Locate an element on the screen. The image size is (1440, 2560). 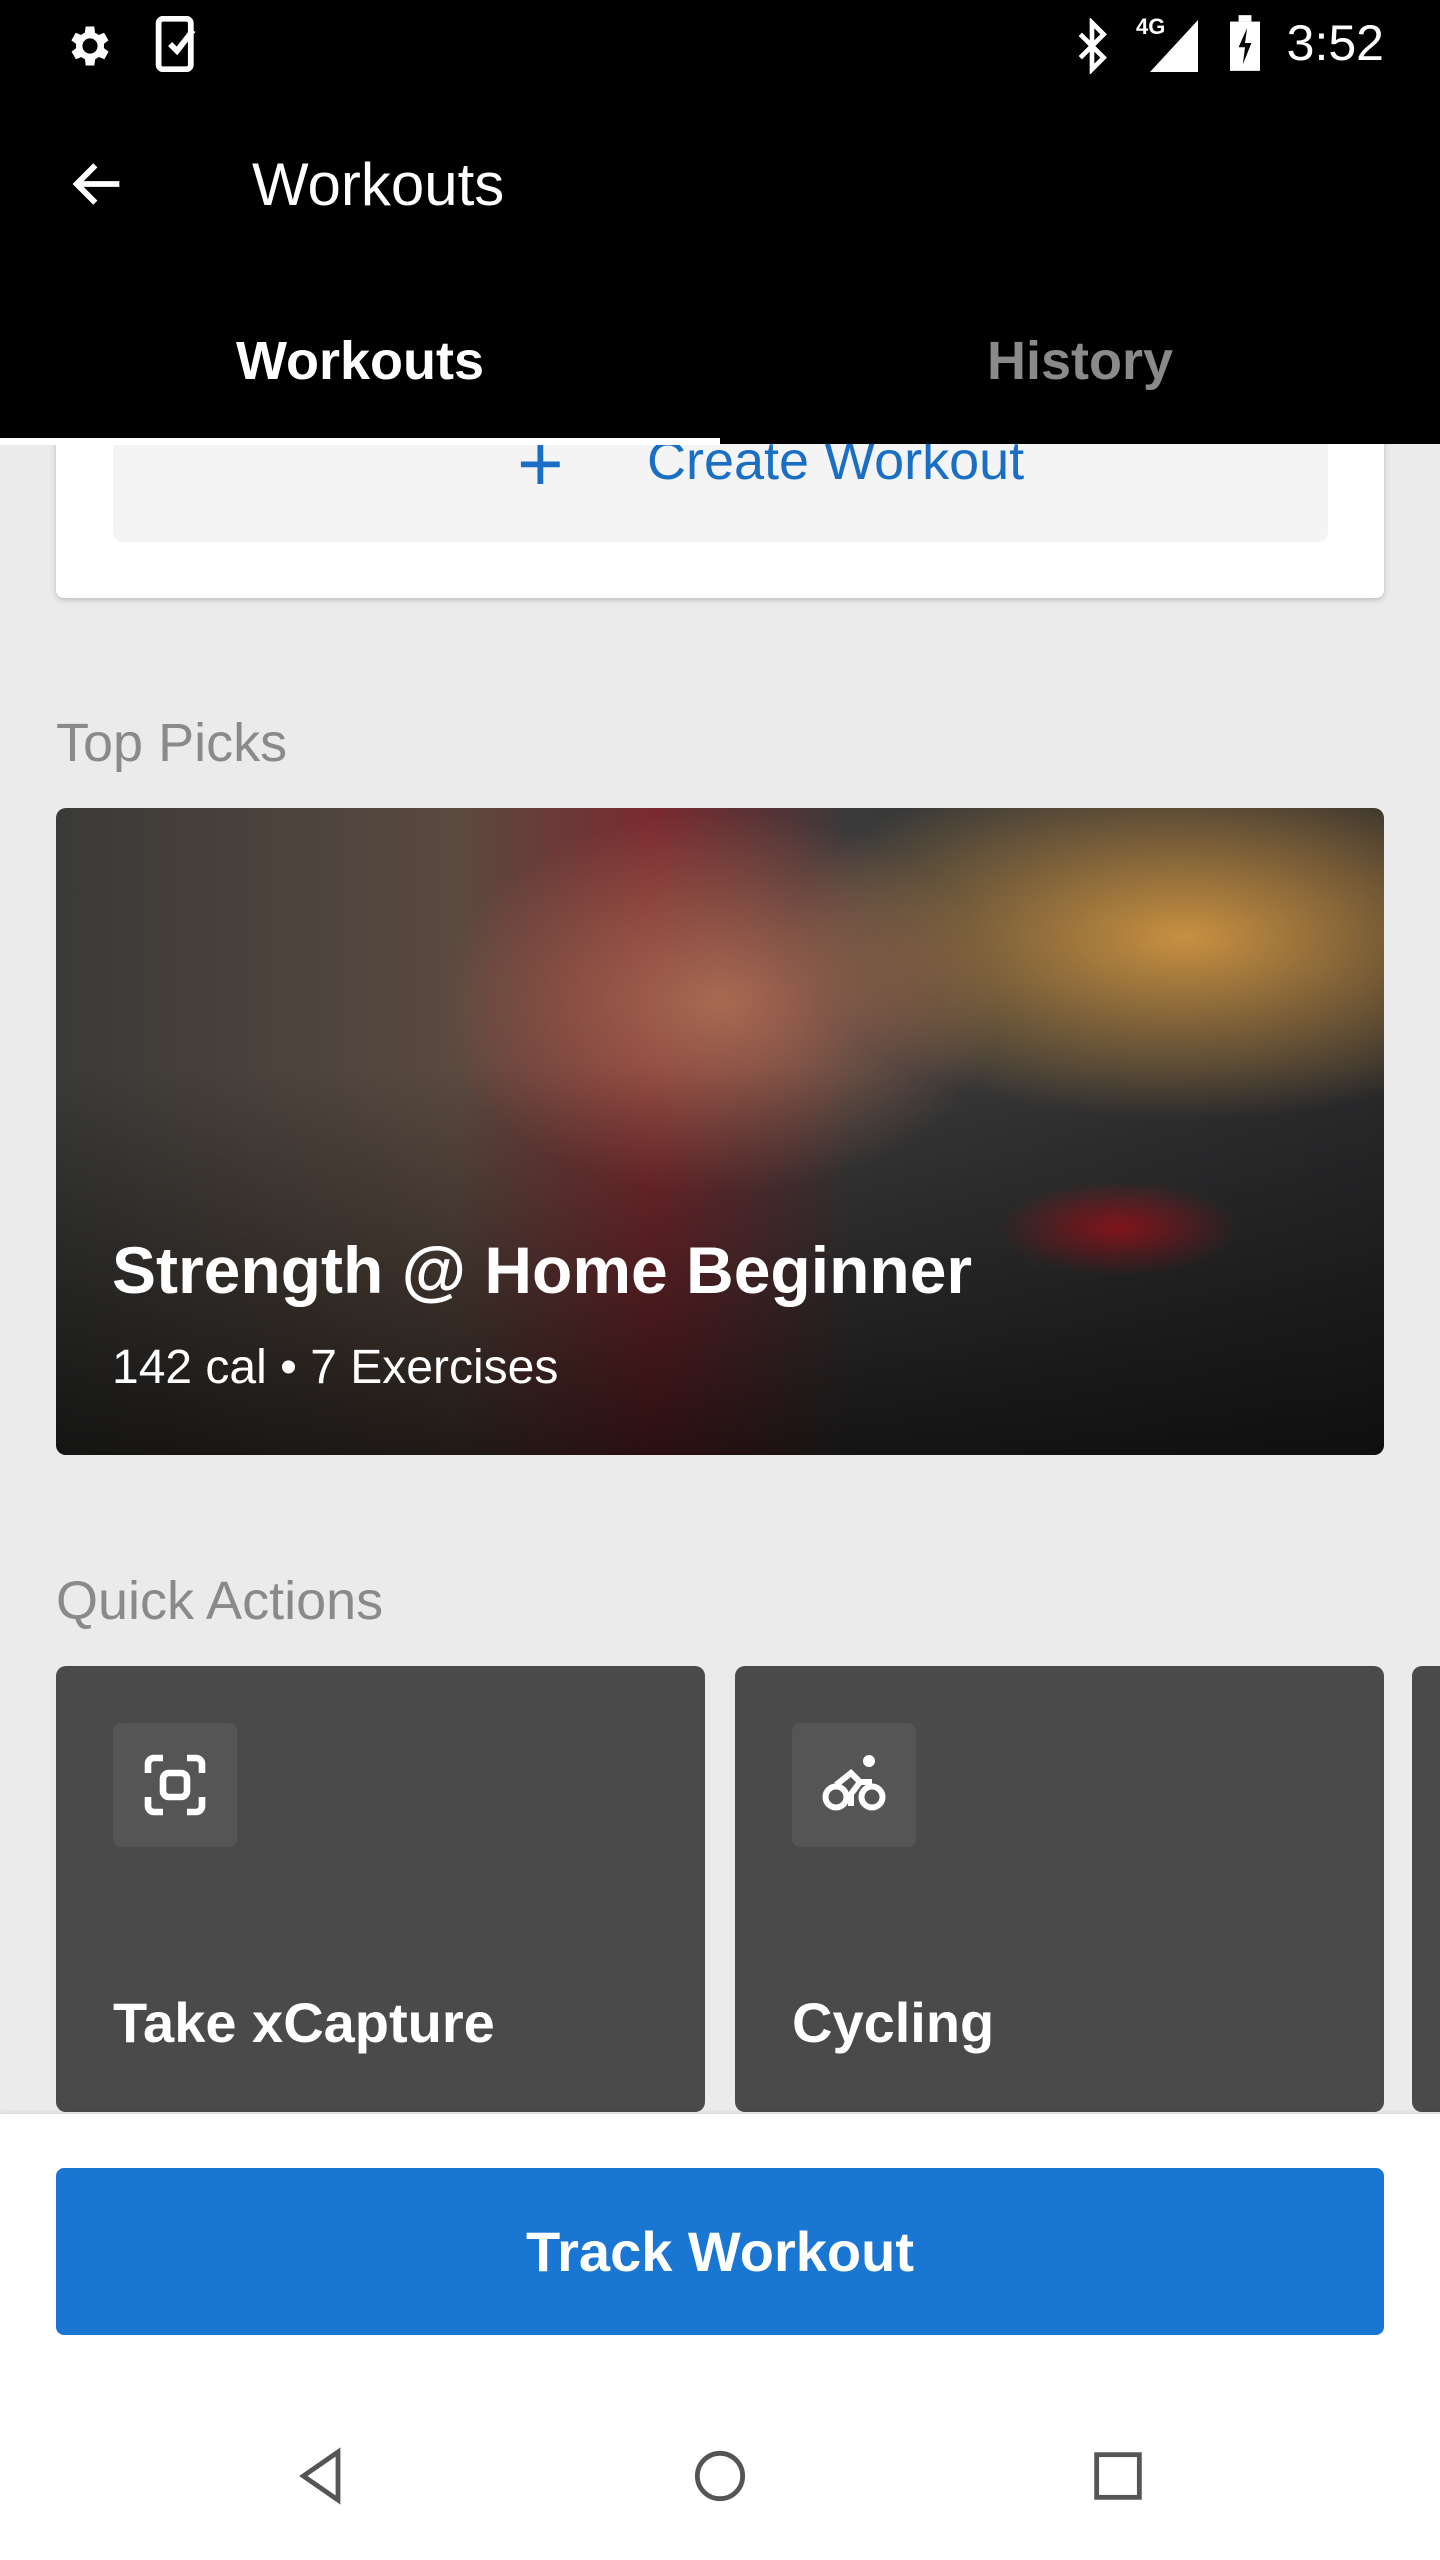
quick-action-label: Cycling is located at coordinates (893, 2022).